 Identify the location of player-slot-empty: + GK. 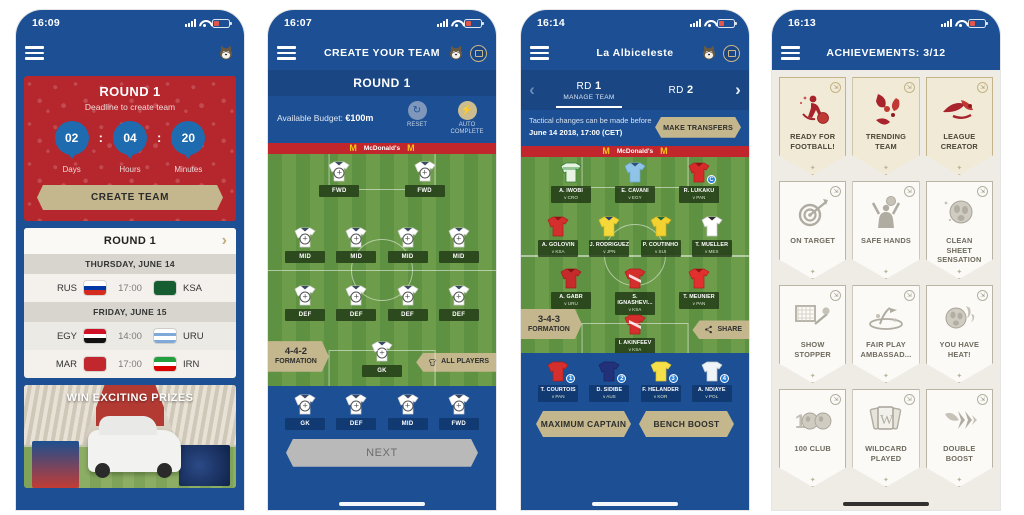
(382, 358).